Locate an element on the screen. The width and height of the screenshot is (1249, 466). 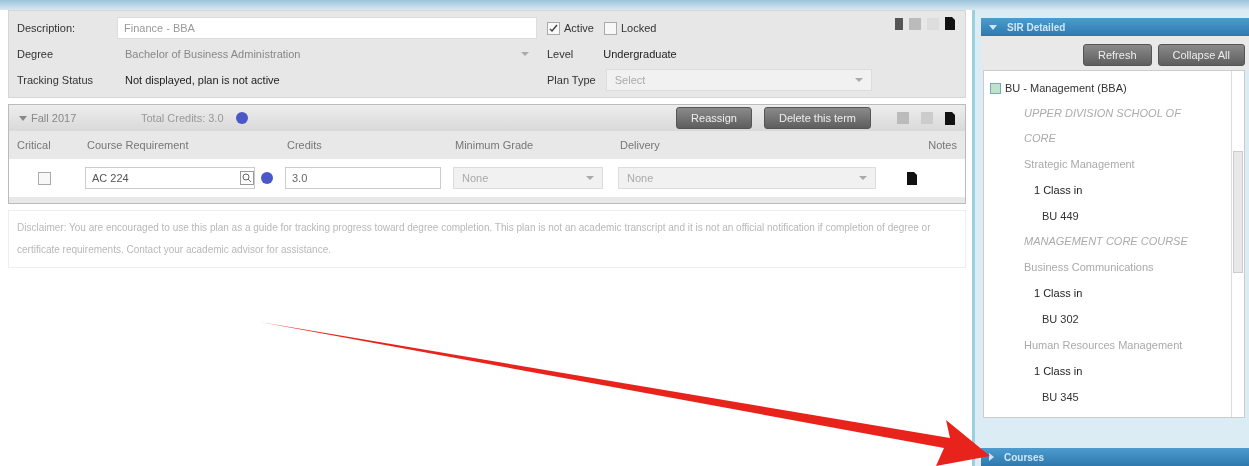
scrollbar is located at coordinates (1237, 244).